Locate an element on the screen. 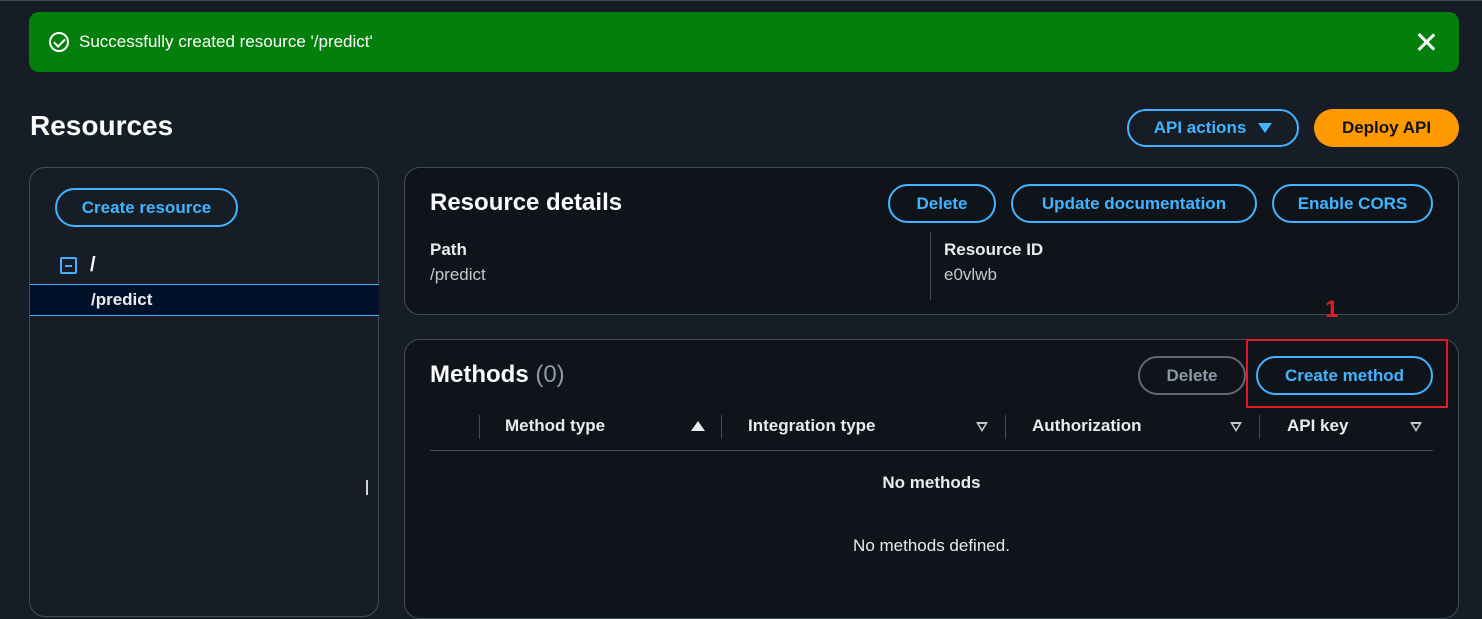 Image resolution: width=1482 pixels, height=619 pixels. column-header-authorization: Authorization is located at coordinates (1087, 426).